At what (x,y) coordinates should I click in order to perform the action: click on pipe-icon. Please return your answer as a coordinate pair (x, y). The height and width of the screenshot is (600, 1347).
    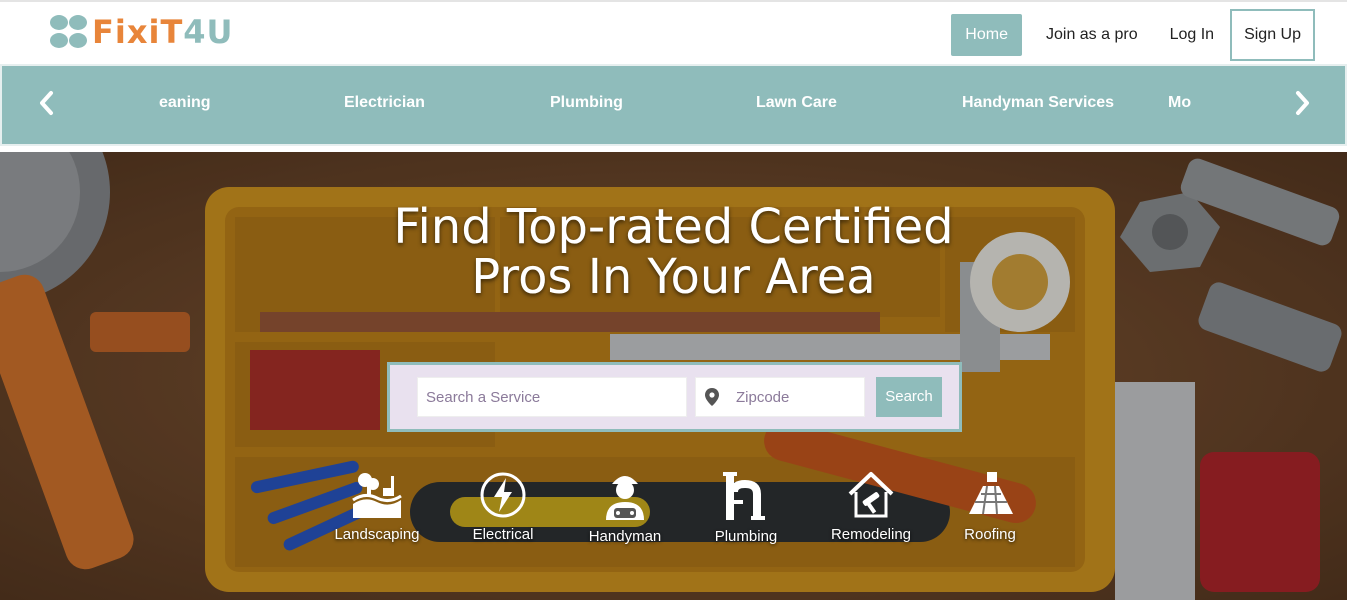
    Looking at the image, I should click on (744, 496).